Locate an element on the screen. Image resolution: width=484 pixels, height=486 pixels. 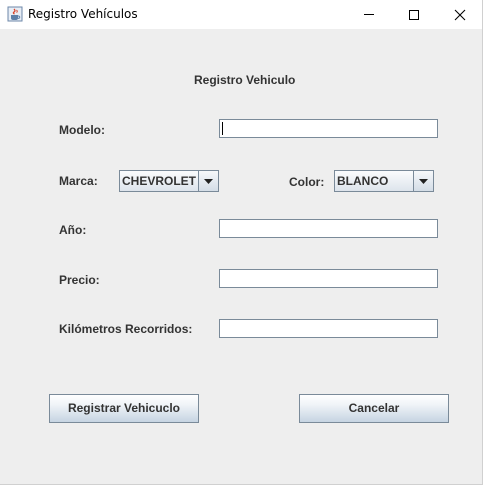
register-button: Registrar Vehicuclo is located at coordinates (124, 408).